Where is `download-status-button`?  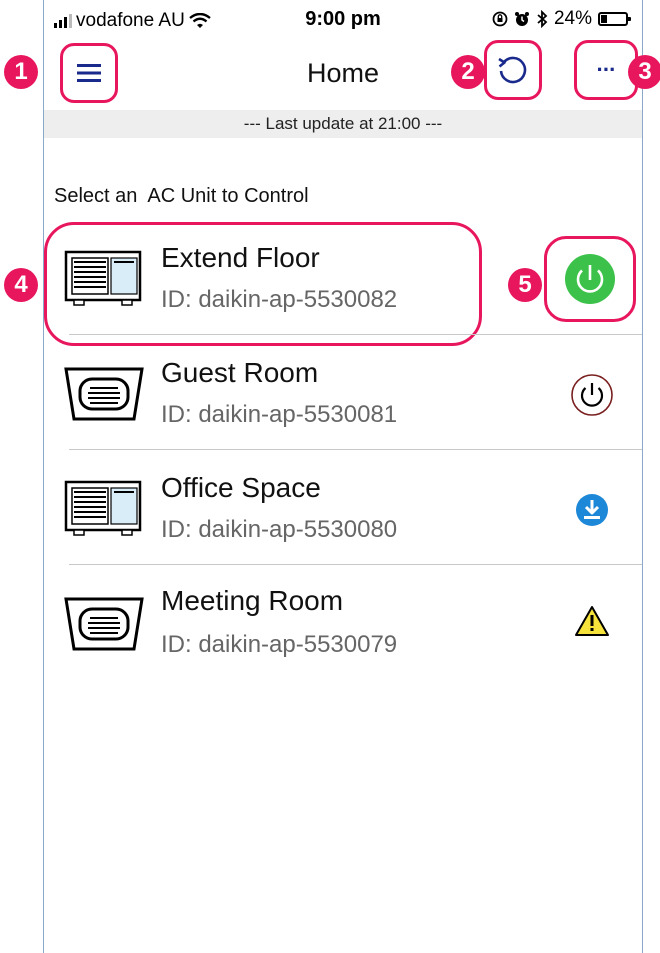 download-status-button is located at coordinates (592, 510).